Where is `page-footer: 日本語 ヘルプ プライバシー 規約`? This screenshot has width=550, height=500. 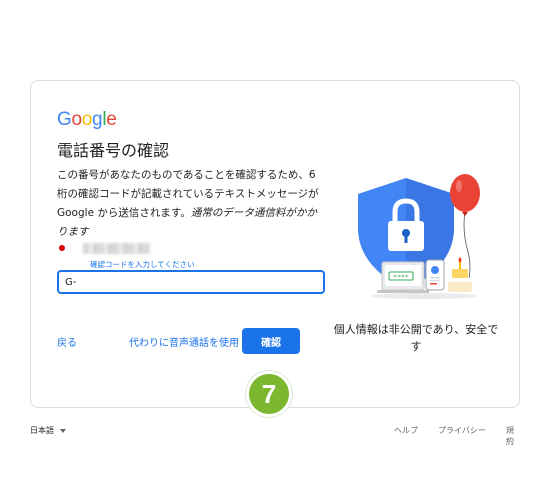 page-footer: 日本語 ヘルプ プライバシー 規約 is located at coordinates (275, 435).